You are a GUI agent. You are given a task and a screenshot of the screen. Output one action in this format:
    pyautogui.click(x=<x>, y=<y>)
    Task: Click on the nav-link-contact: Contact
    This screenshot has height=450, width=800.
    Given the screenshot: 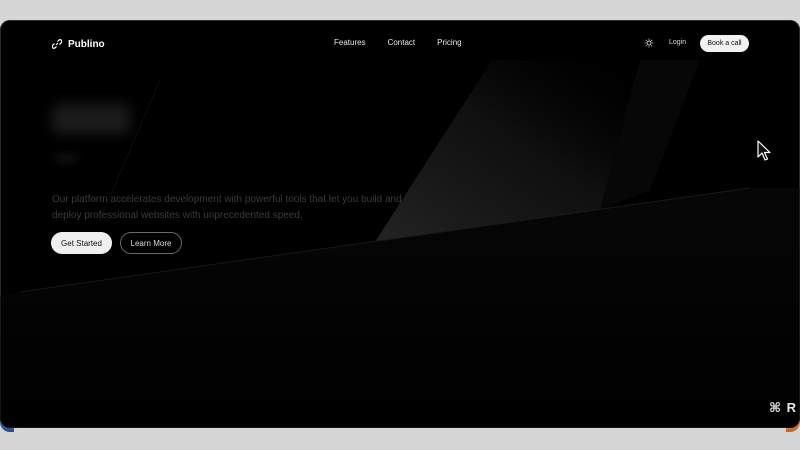 What is the action you would take?
    pyautogui.click(x=402, y=42)
    